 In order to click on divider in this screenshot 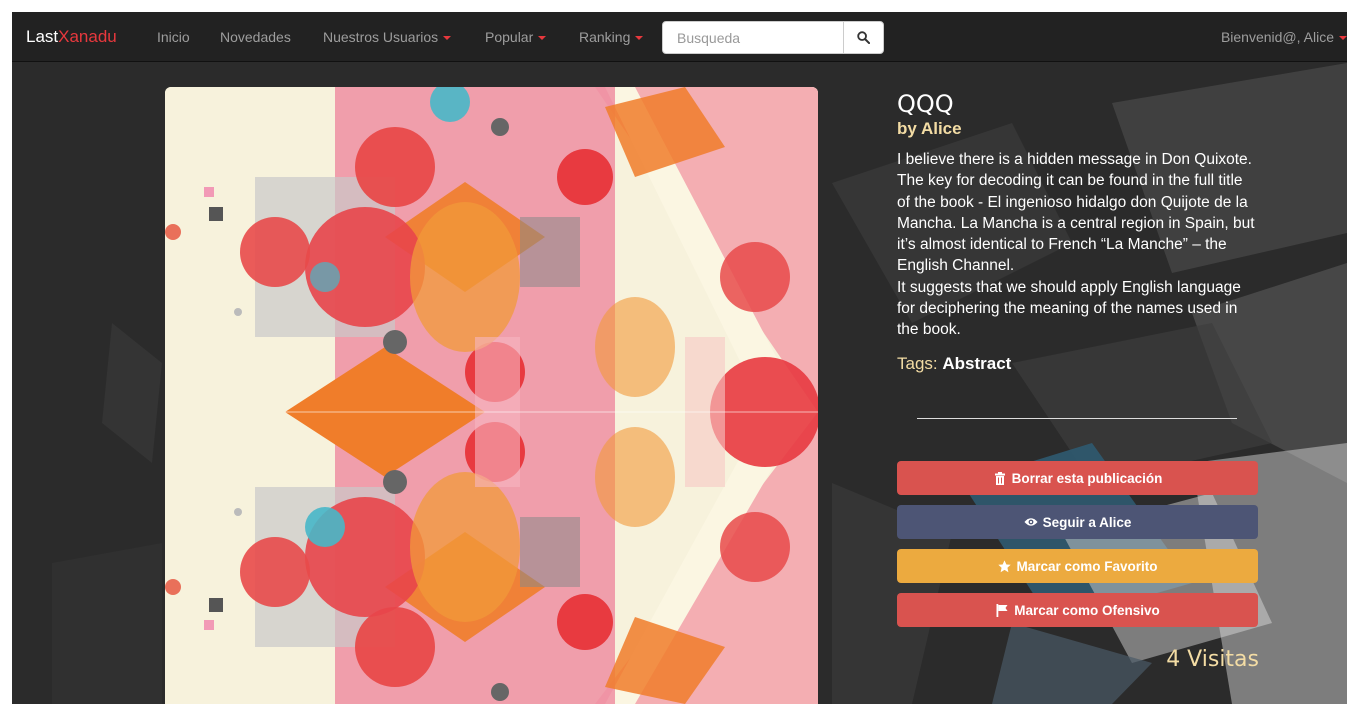, I will do `click(1077, 418)`.